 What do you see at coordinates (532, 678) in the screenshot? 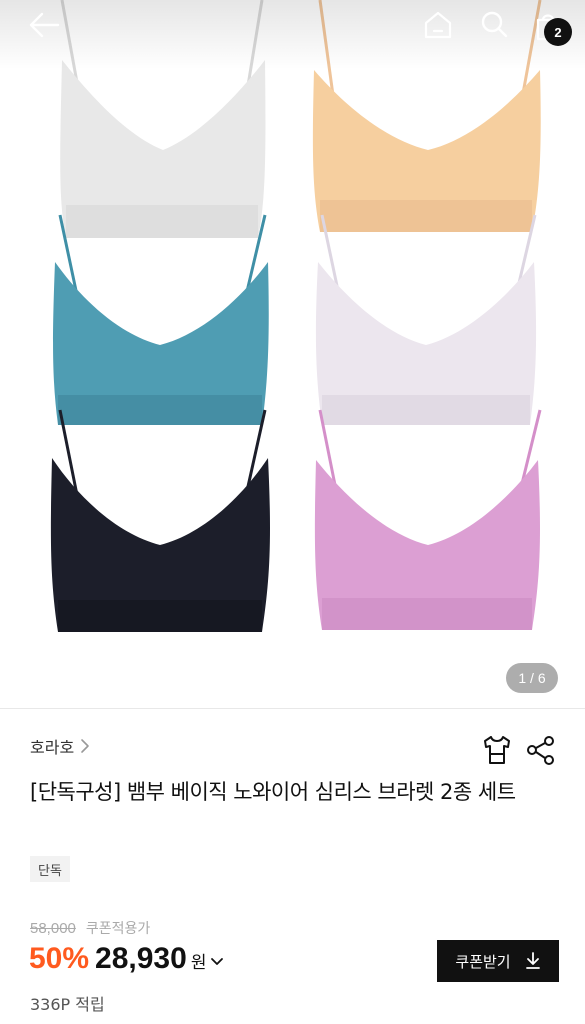
I see `gallery-page-indicator: 1 / 6` at bounding box center [532, 678].